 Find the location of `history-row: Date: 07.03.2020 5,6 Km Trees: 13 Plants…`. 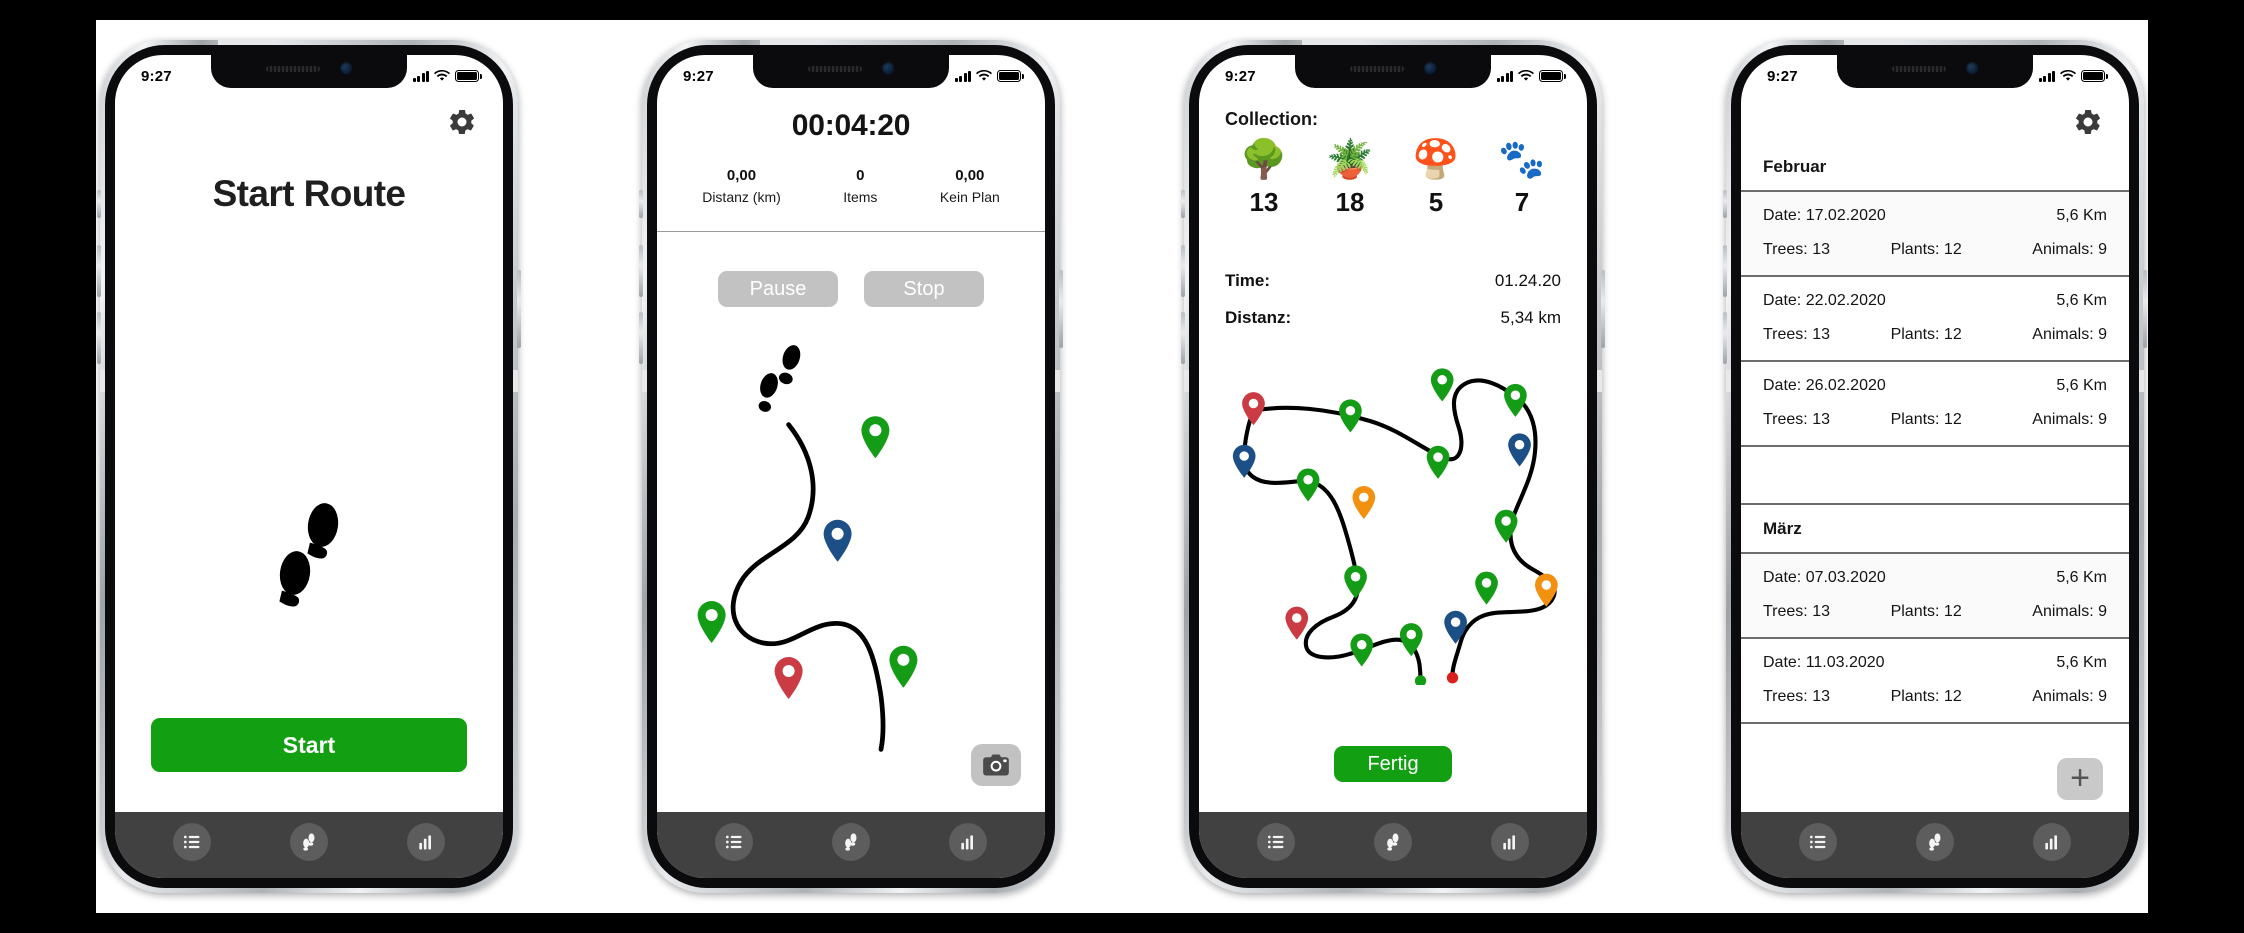

history-row: Date: 07.03.2020 5,6 Km Trees: 13 Plants… is located at coordinates (1935, 596).